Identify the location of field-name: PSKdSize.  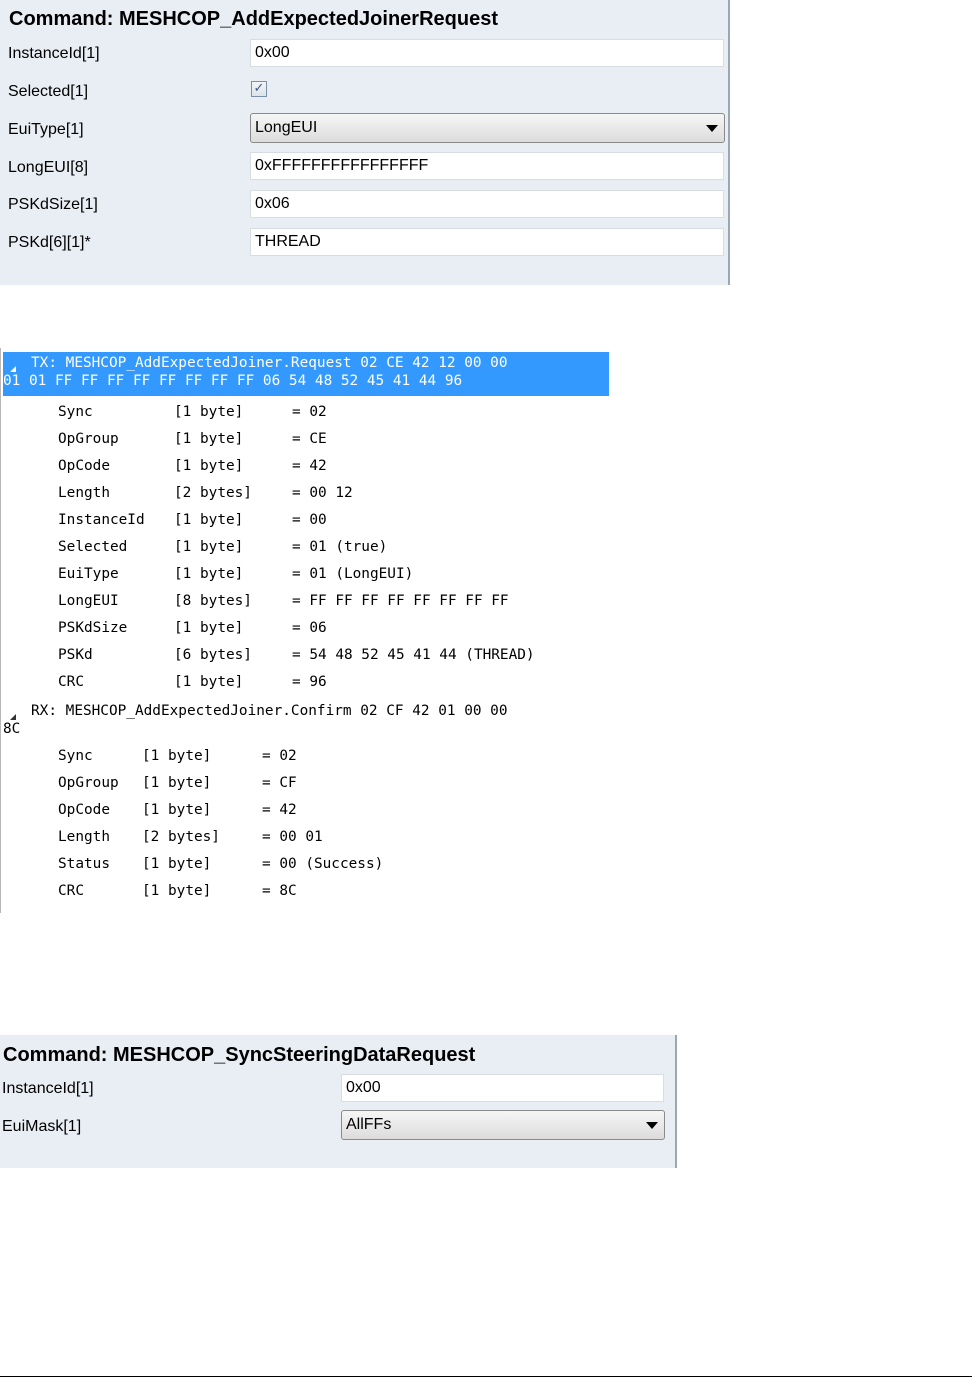
(93, 628).